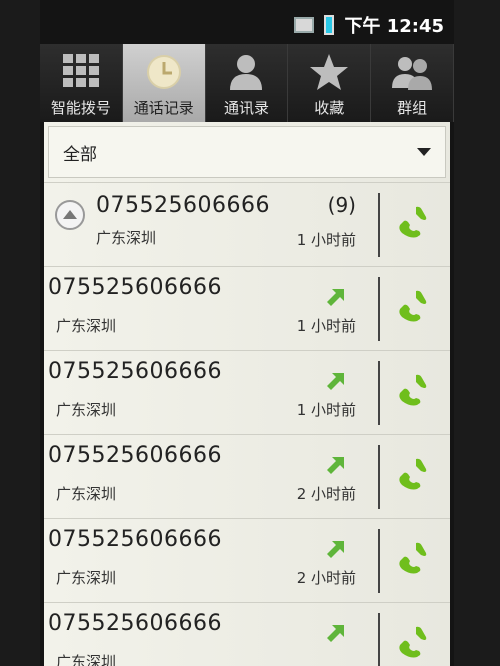  What do you see at coordinates (341, 205) in the screenshot?
I see `call-count: (9)` at bounding box center [341, 205].